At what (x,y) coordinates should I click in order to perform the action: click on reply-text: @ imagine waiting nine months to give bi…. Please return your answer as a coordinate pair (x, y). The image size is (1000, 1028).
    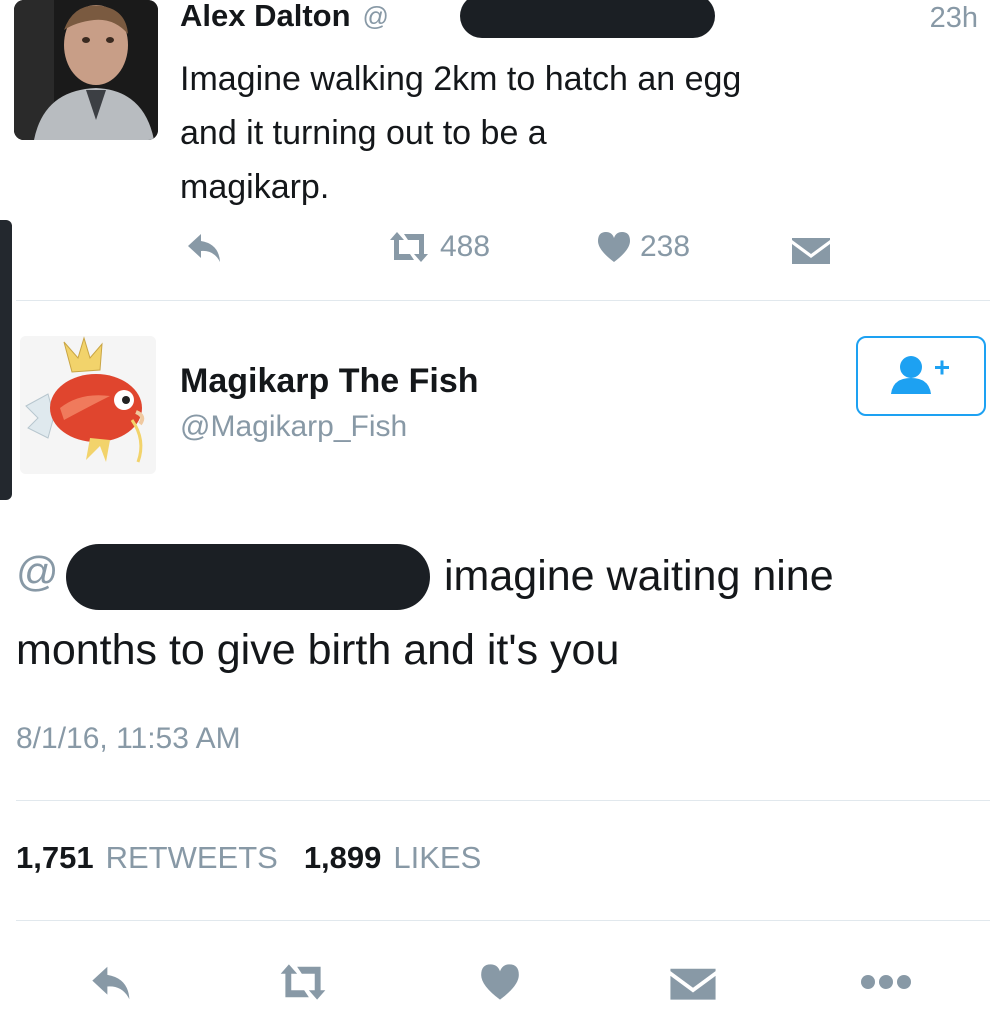
    Looking at the image, I should click on (500, 615).